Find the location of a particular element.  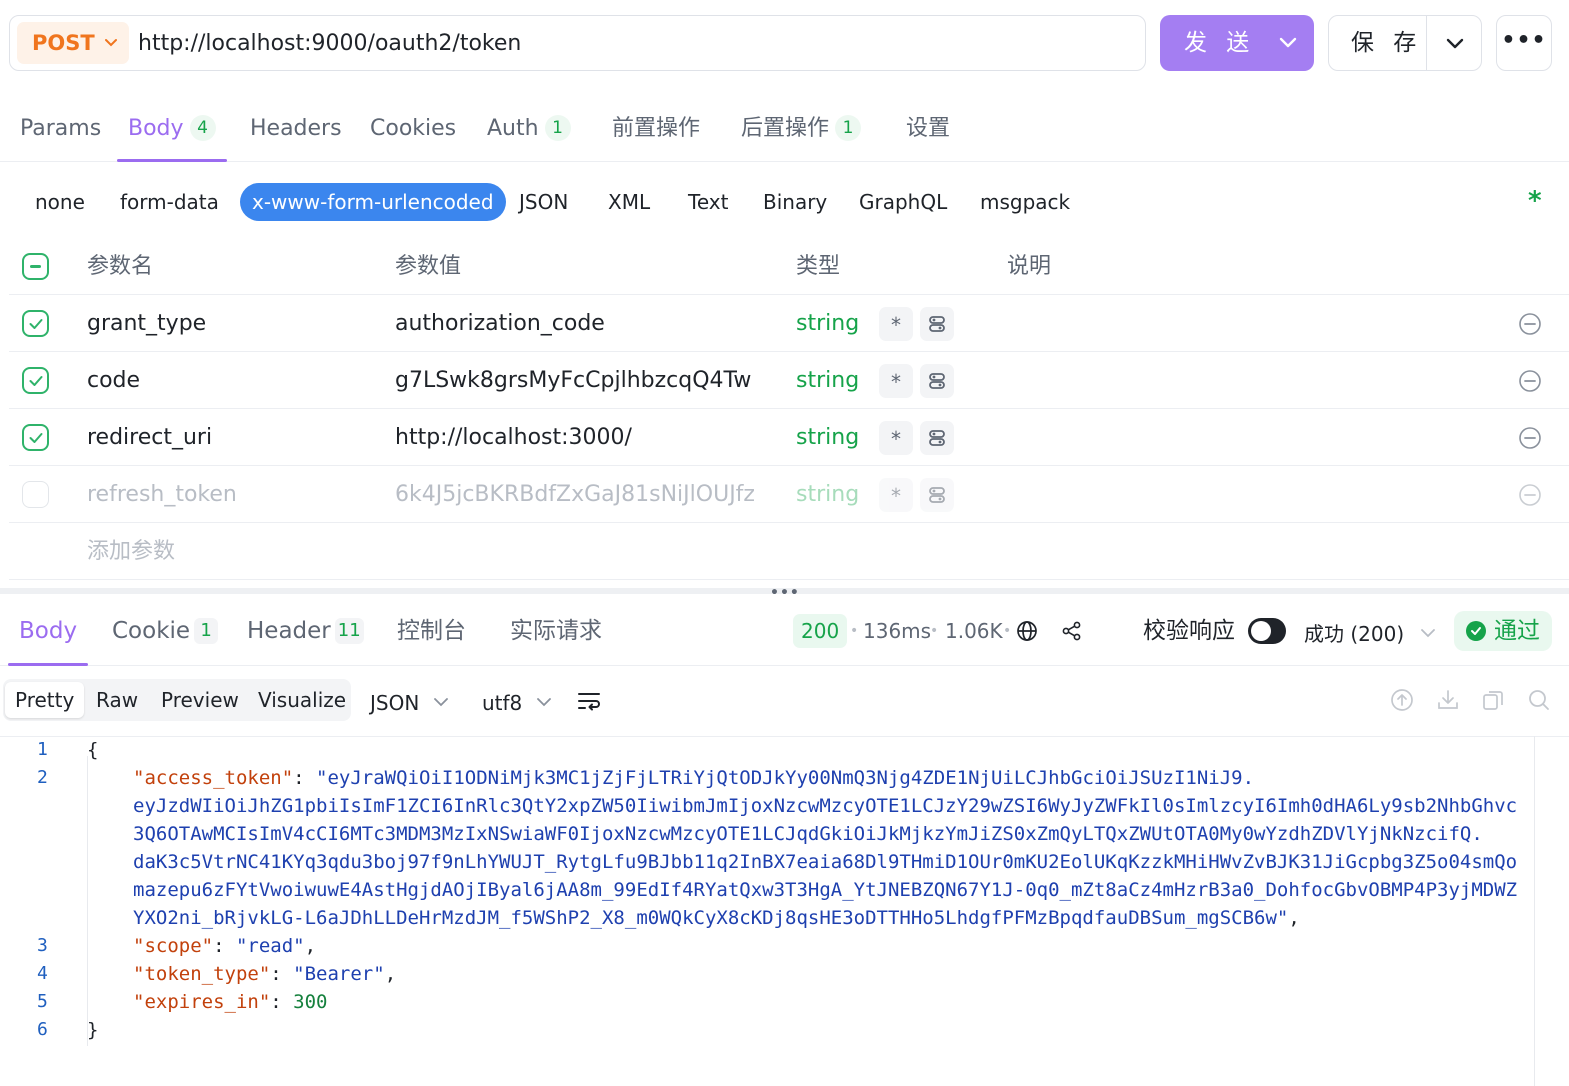

globe-icon is located at coordinates (1027, 631).